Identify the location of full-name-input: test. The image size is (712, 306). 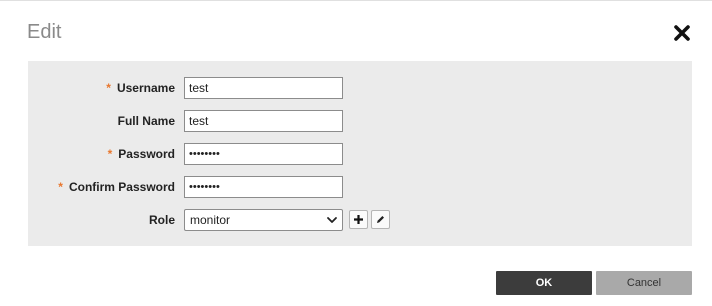
(263, 121).